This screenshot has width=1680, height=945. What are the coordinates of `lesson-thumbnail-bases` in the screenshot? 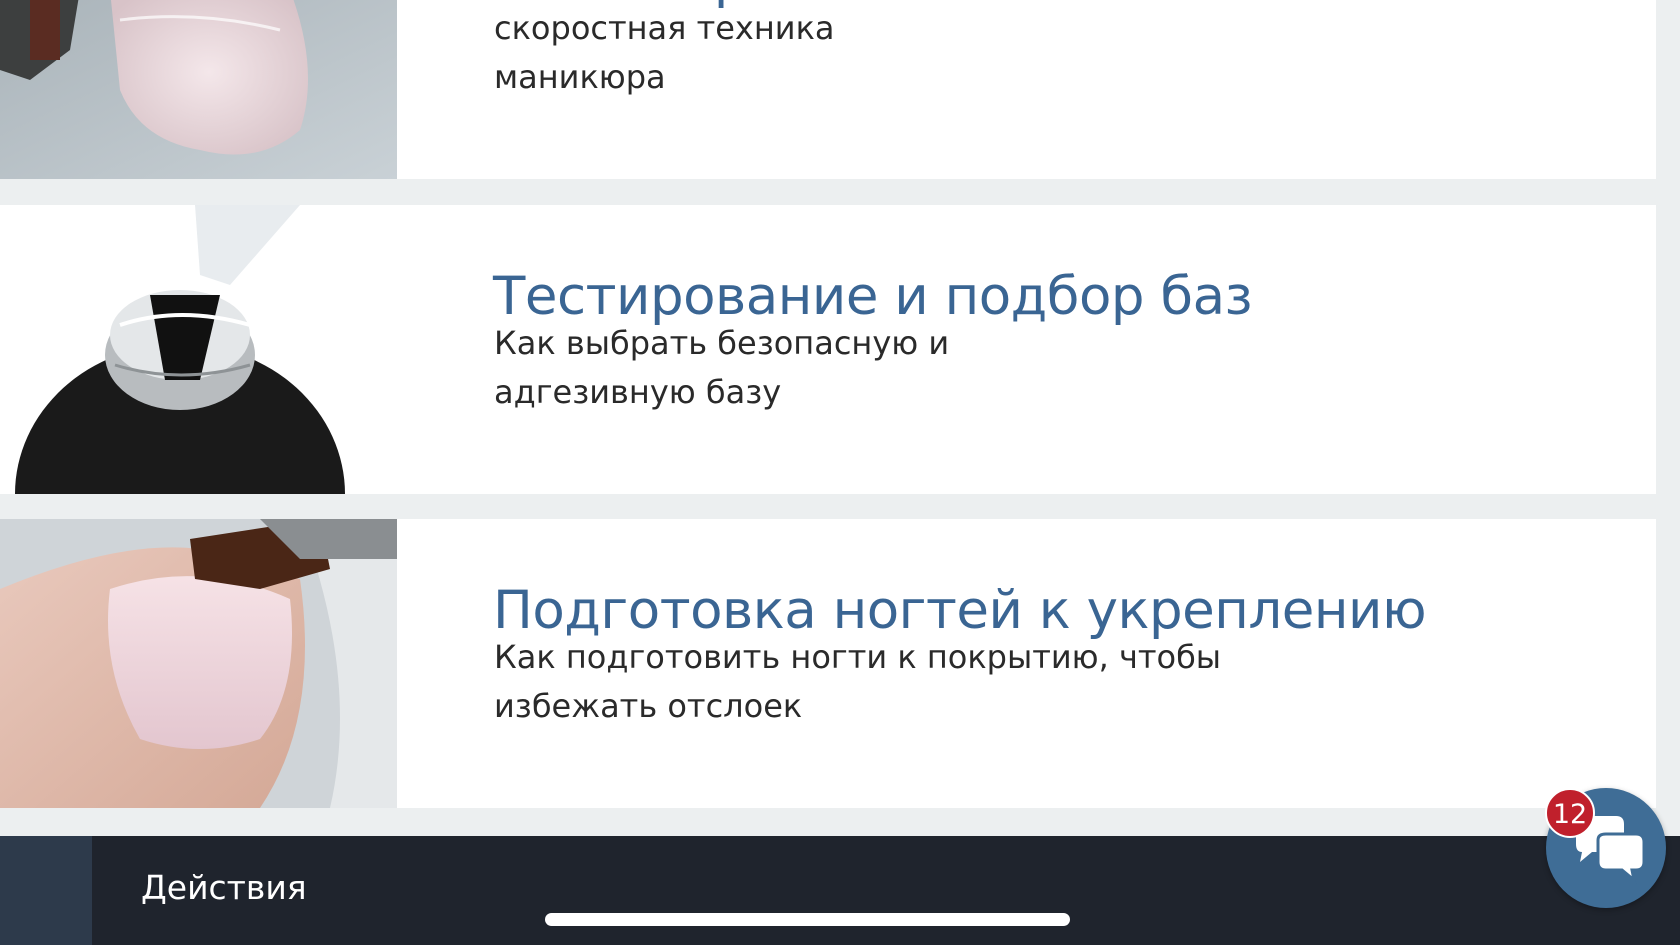 It's located at (198, 349).